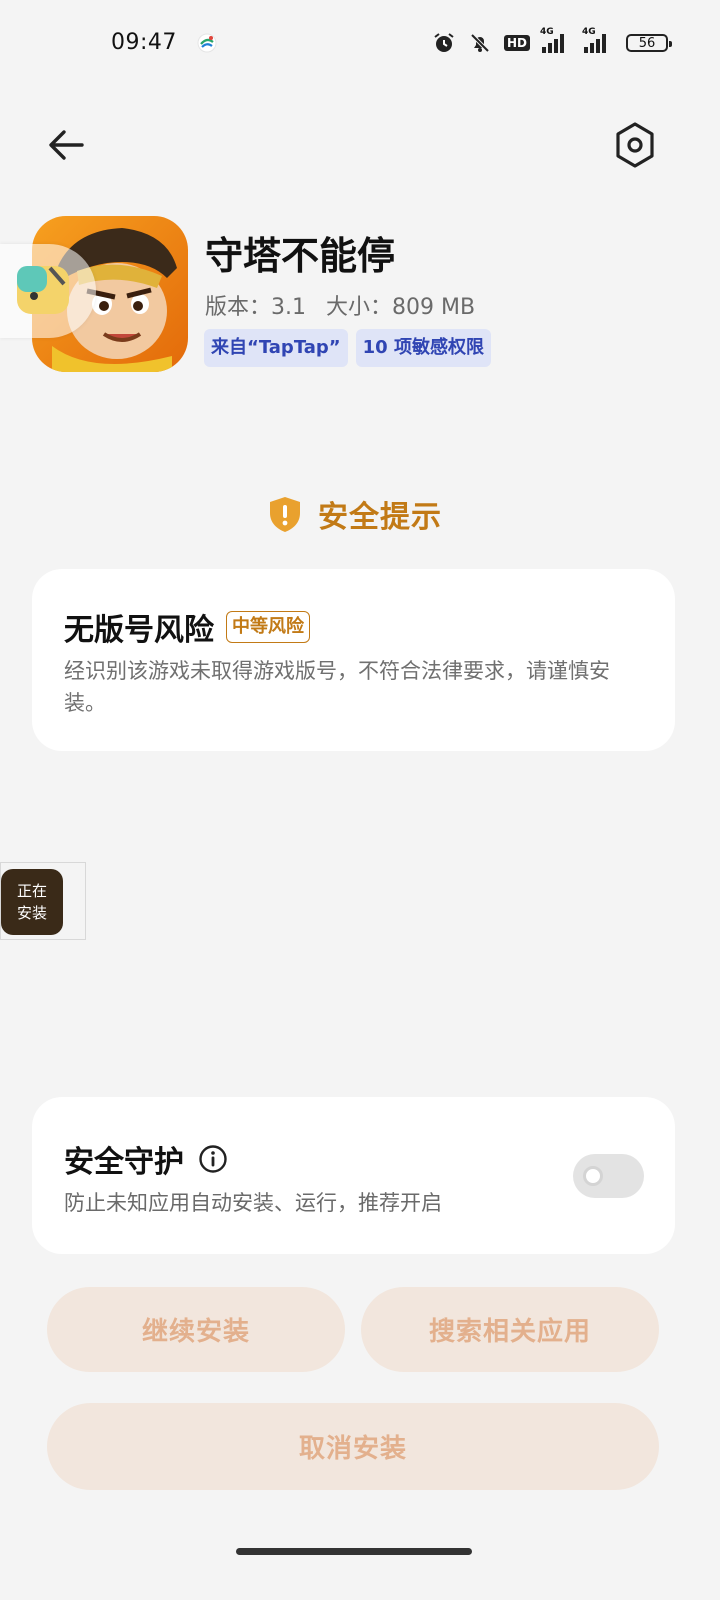 This screenshot has height=1600, width=720. I want to click on alarm-icon, so click(444, 42).